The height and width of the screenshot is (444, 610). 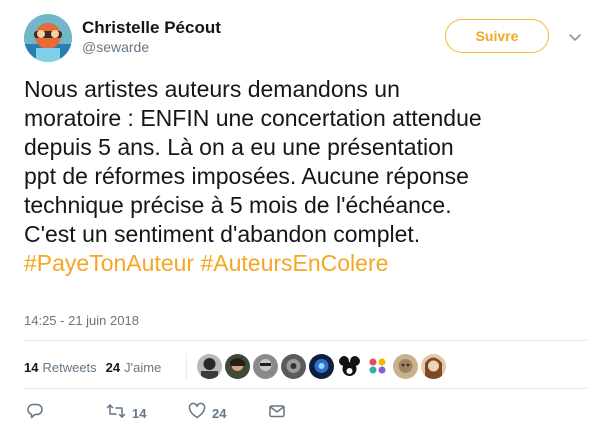 I want to click on display-name: Christelle Pécout, so click(x=151, y=28).